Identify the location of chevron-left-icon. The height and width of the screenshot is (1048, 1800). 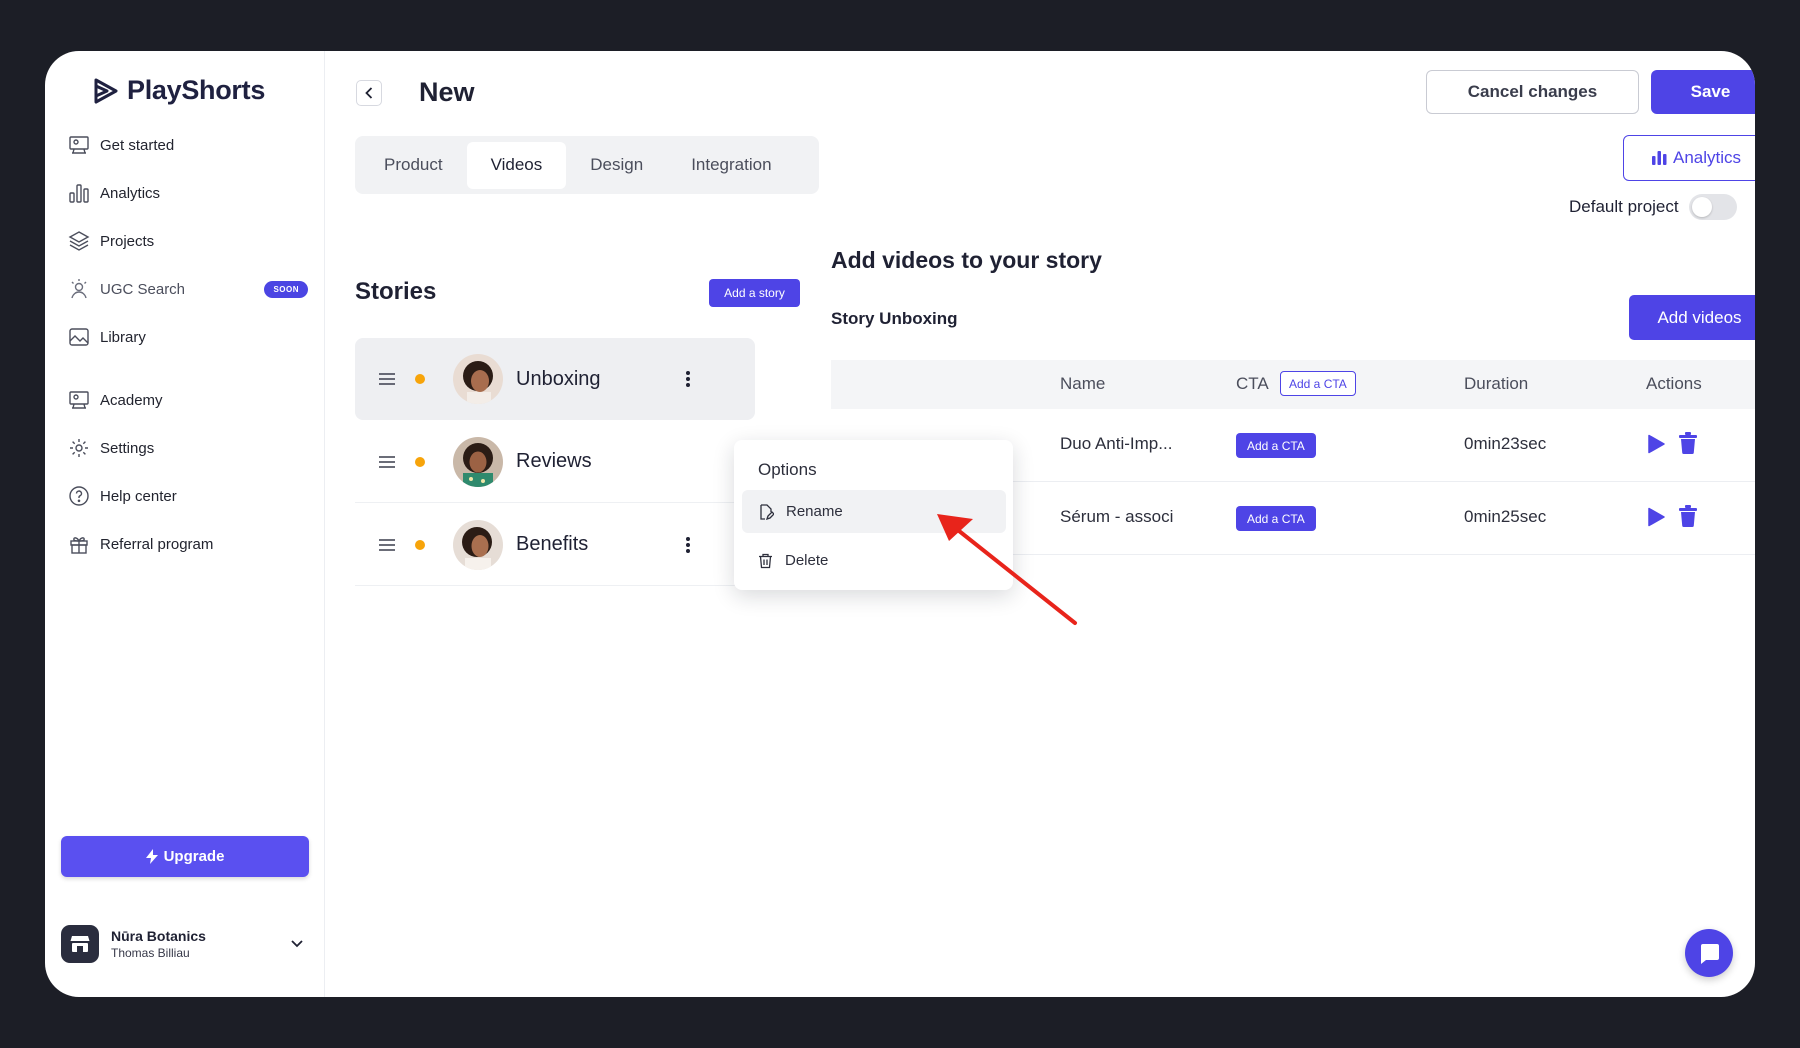
(369, 93).